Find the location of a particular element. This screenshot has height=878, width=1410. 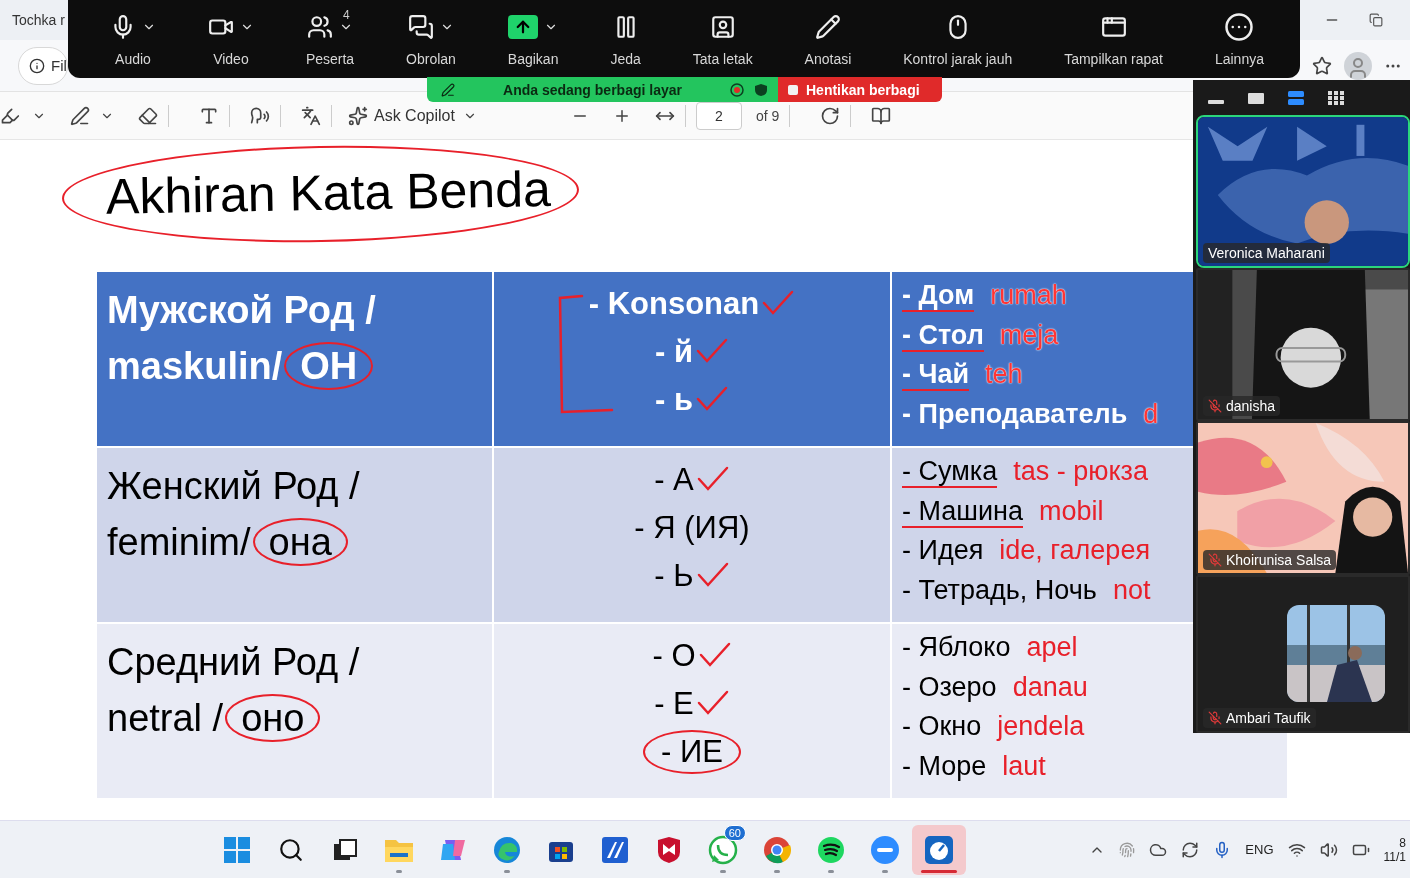

noun-text: - Машина is located at coordinates (962, 511).